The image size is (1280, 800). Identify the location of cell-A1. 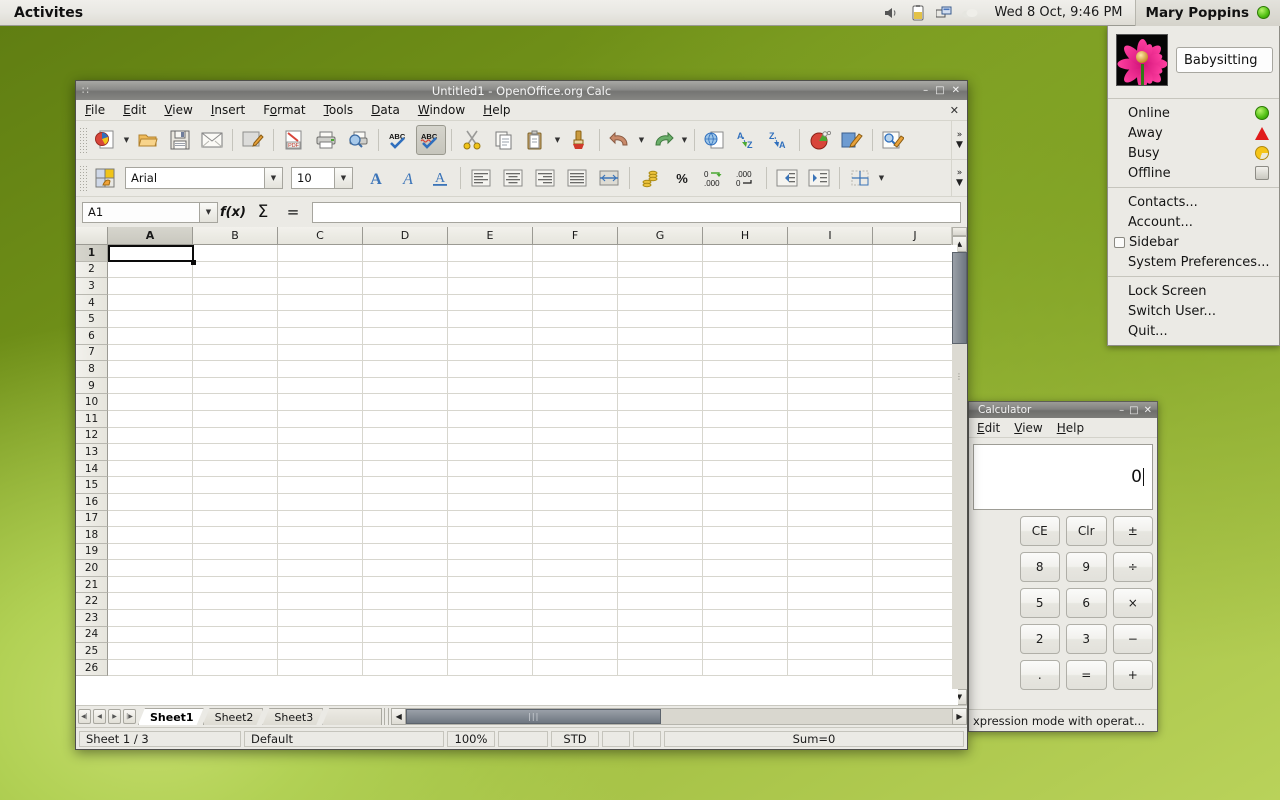
(150, 253).